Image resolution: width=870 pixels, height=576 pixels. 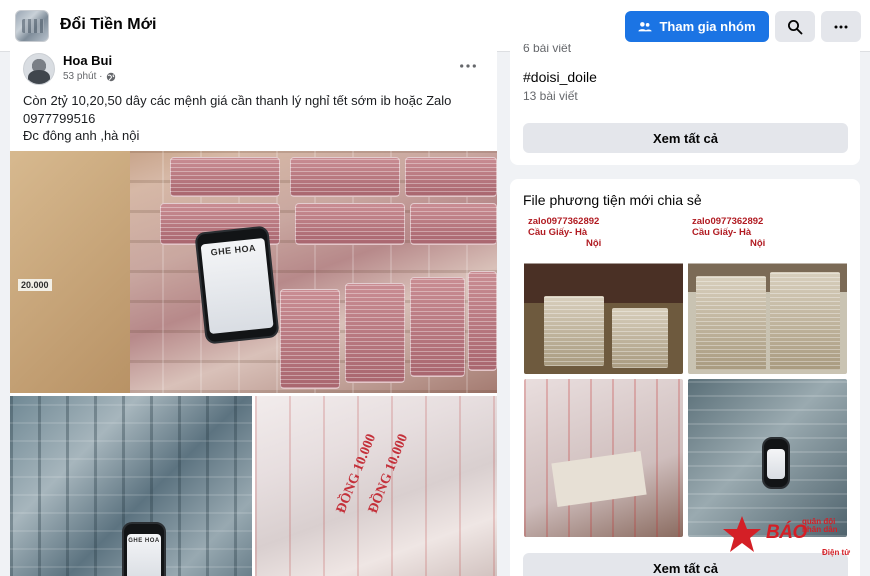 I want to click on topic-post-count: 13 bài viết, so click(x=550, y=96).